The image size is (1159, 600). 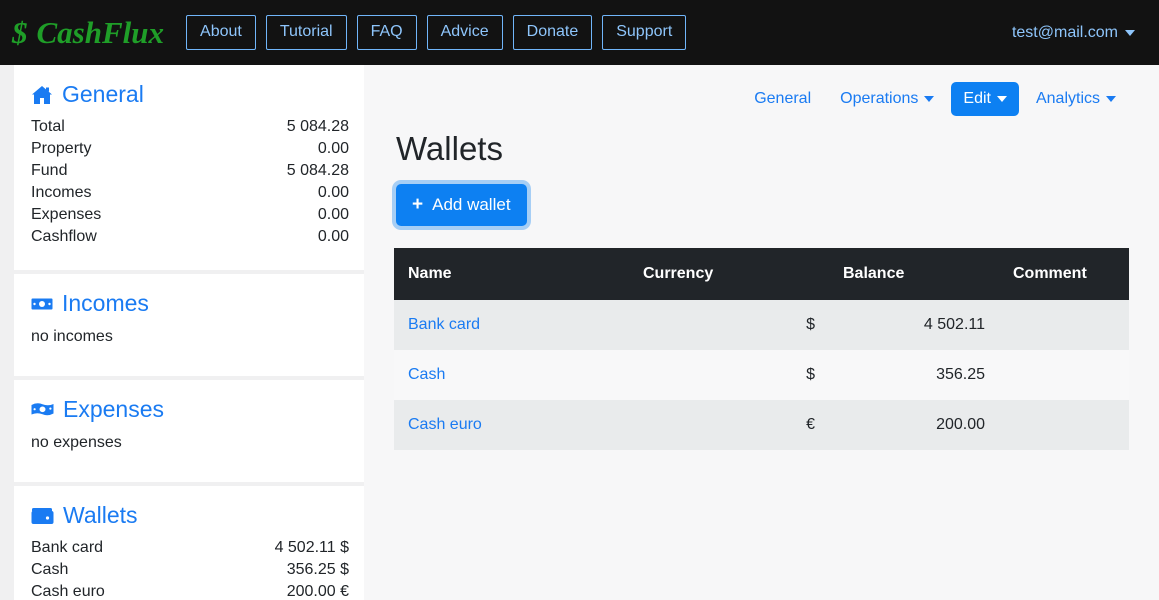 I want to click on column-header-comment: Comment, so click(x=1064, y=274).